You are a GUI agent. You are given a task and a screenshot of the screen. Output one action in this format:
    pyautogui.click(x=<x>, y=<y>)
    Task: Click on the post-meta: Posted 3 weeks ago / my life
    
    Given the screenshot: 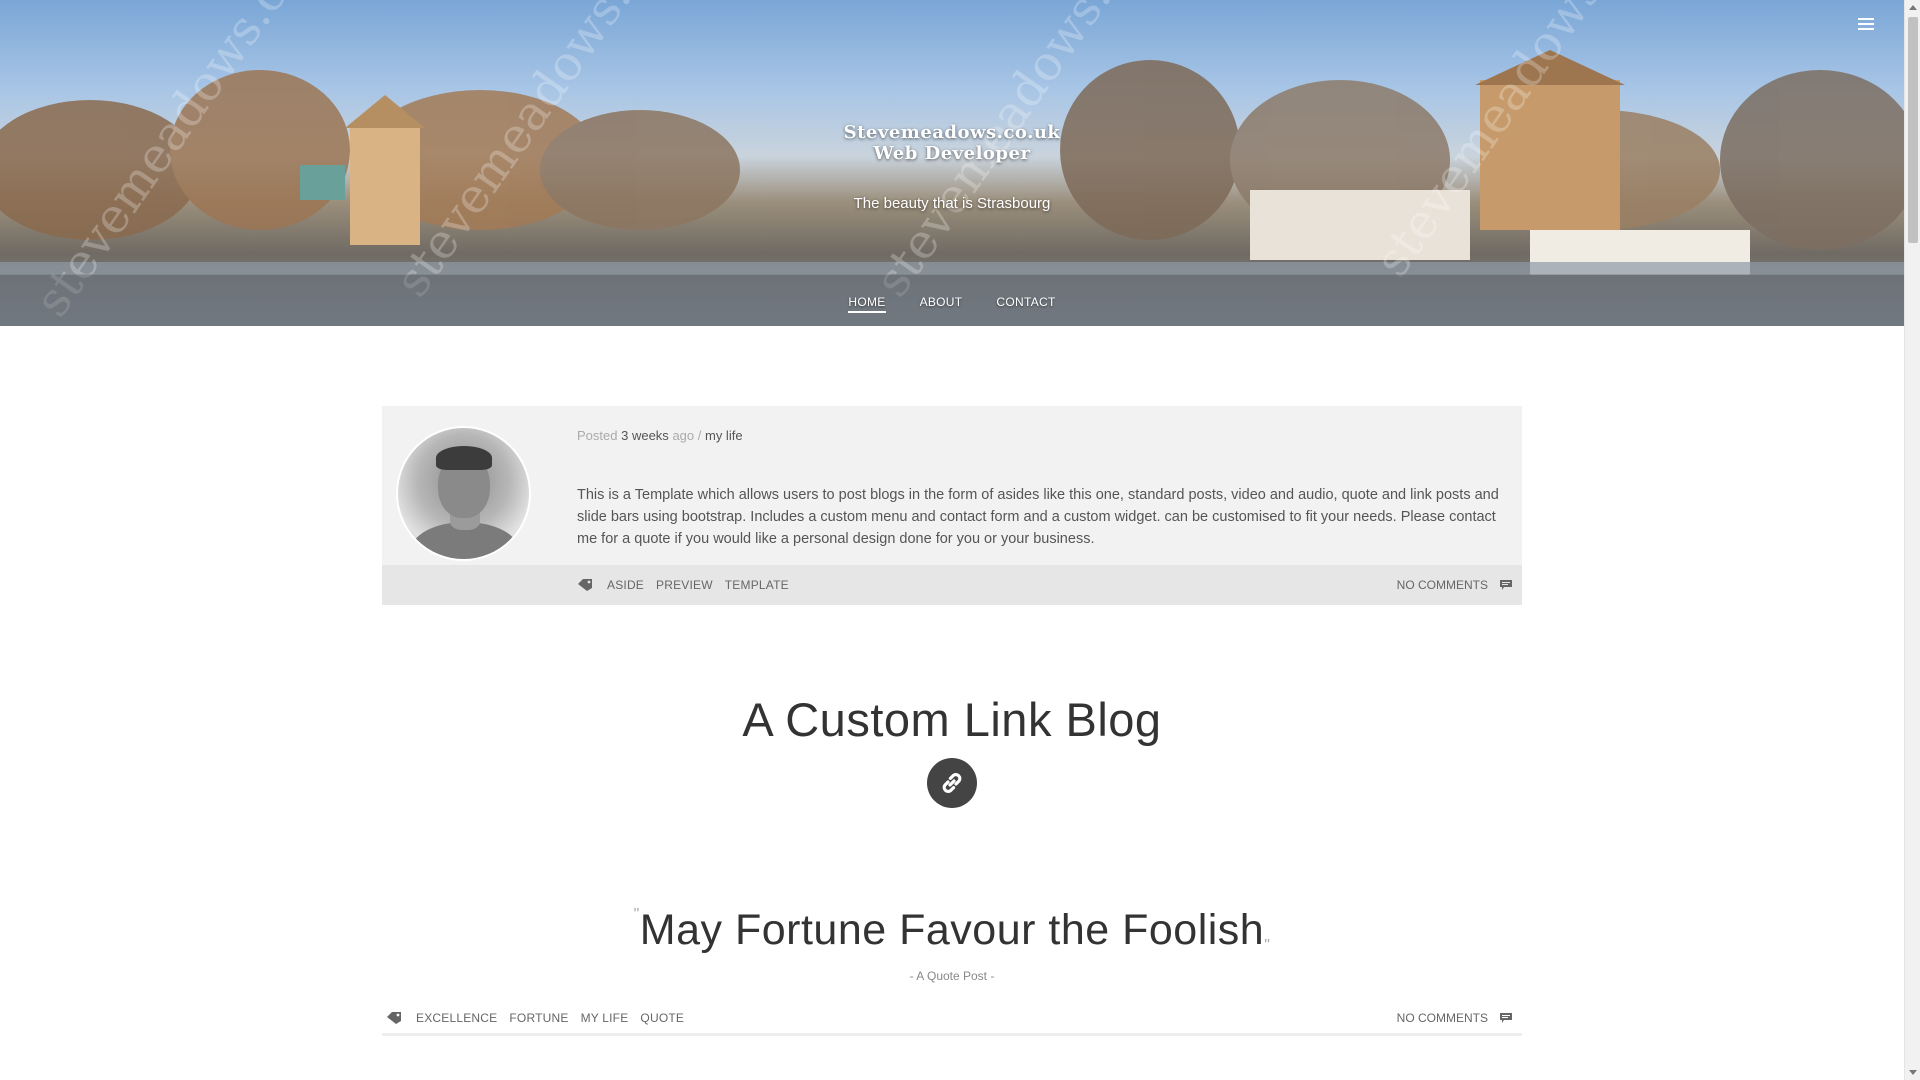 What is the action you would take?
    pyautogui.click(x=660, y=435)
    